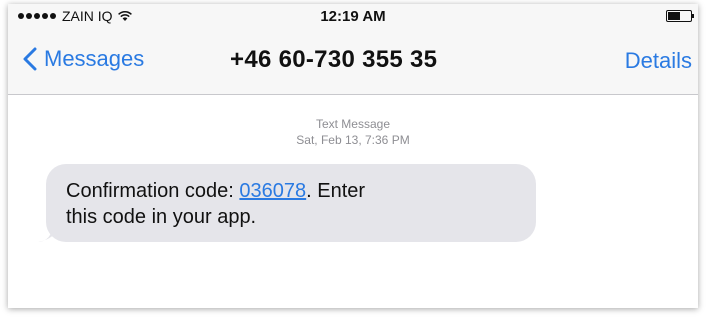  I want to click on back-button-label: Messages, so click(94, 58).